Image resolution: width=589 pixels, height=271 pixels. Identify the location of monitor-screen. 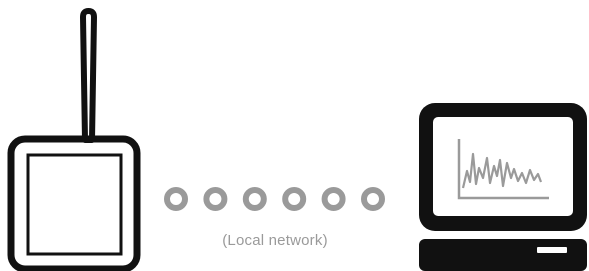
(503, 166).